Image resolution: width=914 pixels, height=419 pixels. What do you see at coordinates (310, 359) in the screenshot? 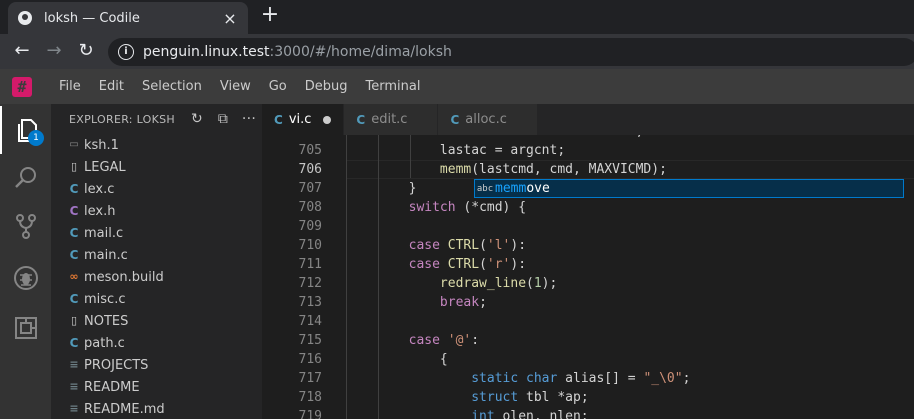
I see `line-number: 716` at bounding box center [310, 359].